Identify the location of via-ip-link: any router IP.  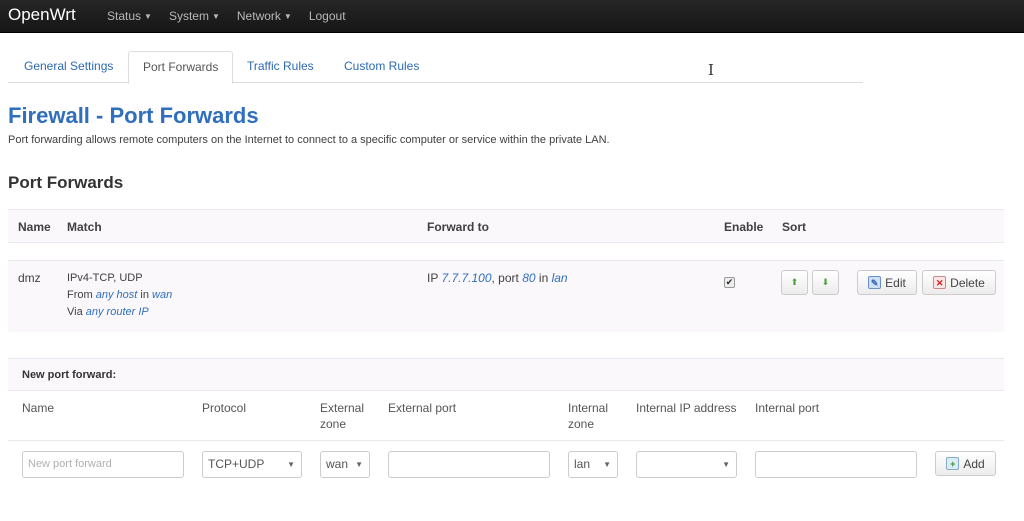
(117, 312).